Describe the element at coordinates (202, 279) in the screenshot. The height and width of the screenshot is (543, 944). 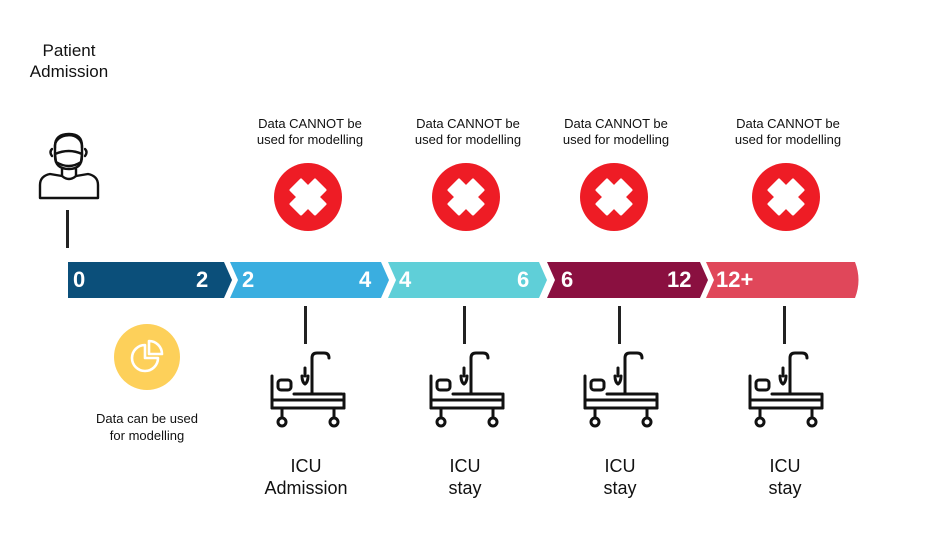
I see `segment-1-end: 2` at that location.